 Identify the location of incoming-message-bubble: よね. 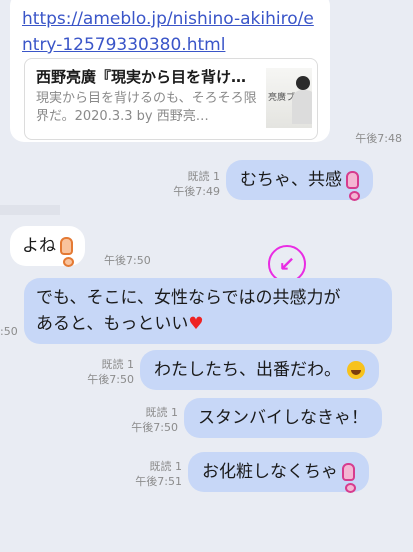
(47, 246).